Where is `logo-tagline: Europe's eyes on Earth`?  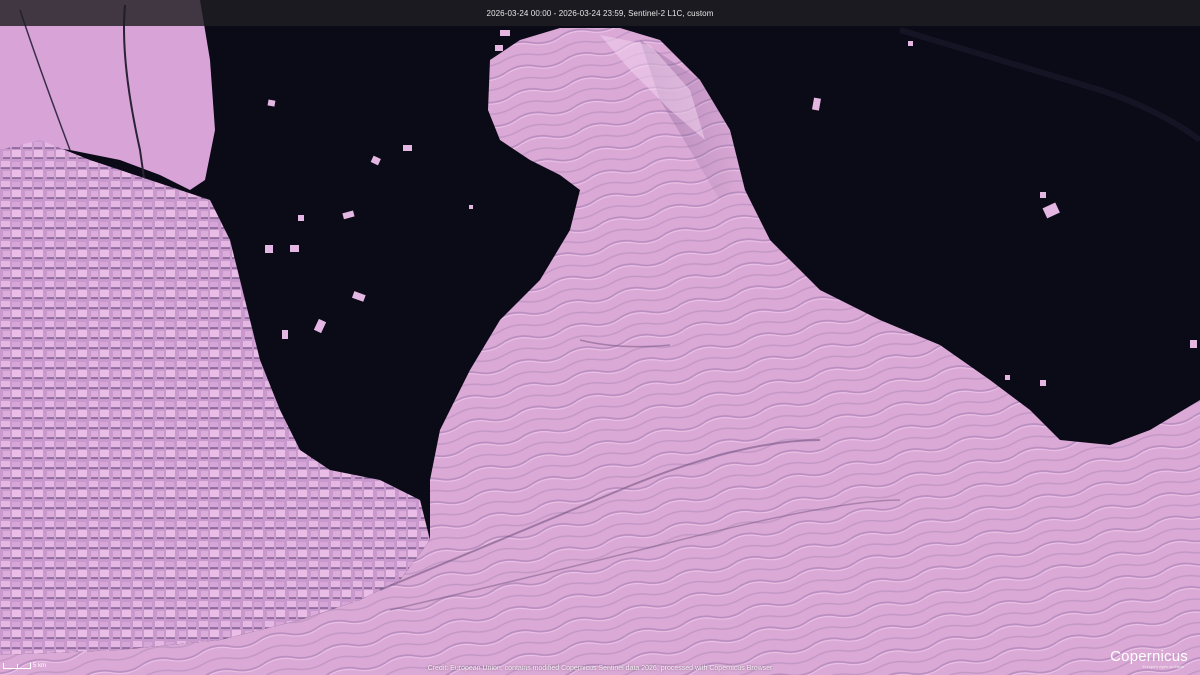 logo-tagline: Europe's eyes on Earth is located at coordinates (1163, 666).